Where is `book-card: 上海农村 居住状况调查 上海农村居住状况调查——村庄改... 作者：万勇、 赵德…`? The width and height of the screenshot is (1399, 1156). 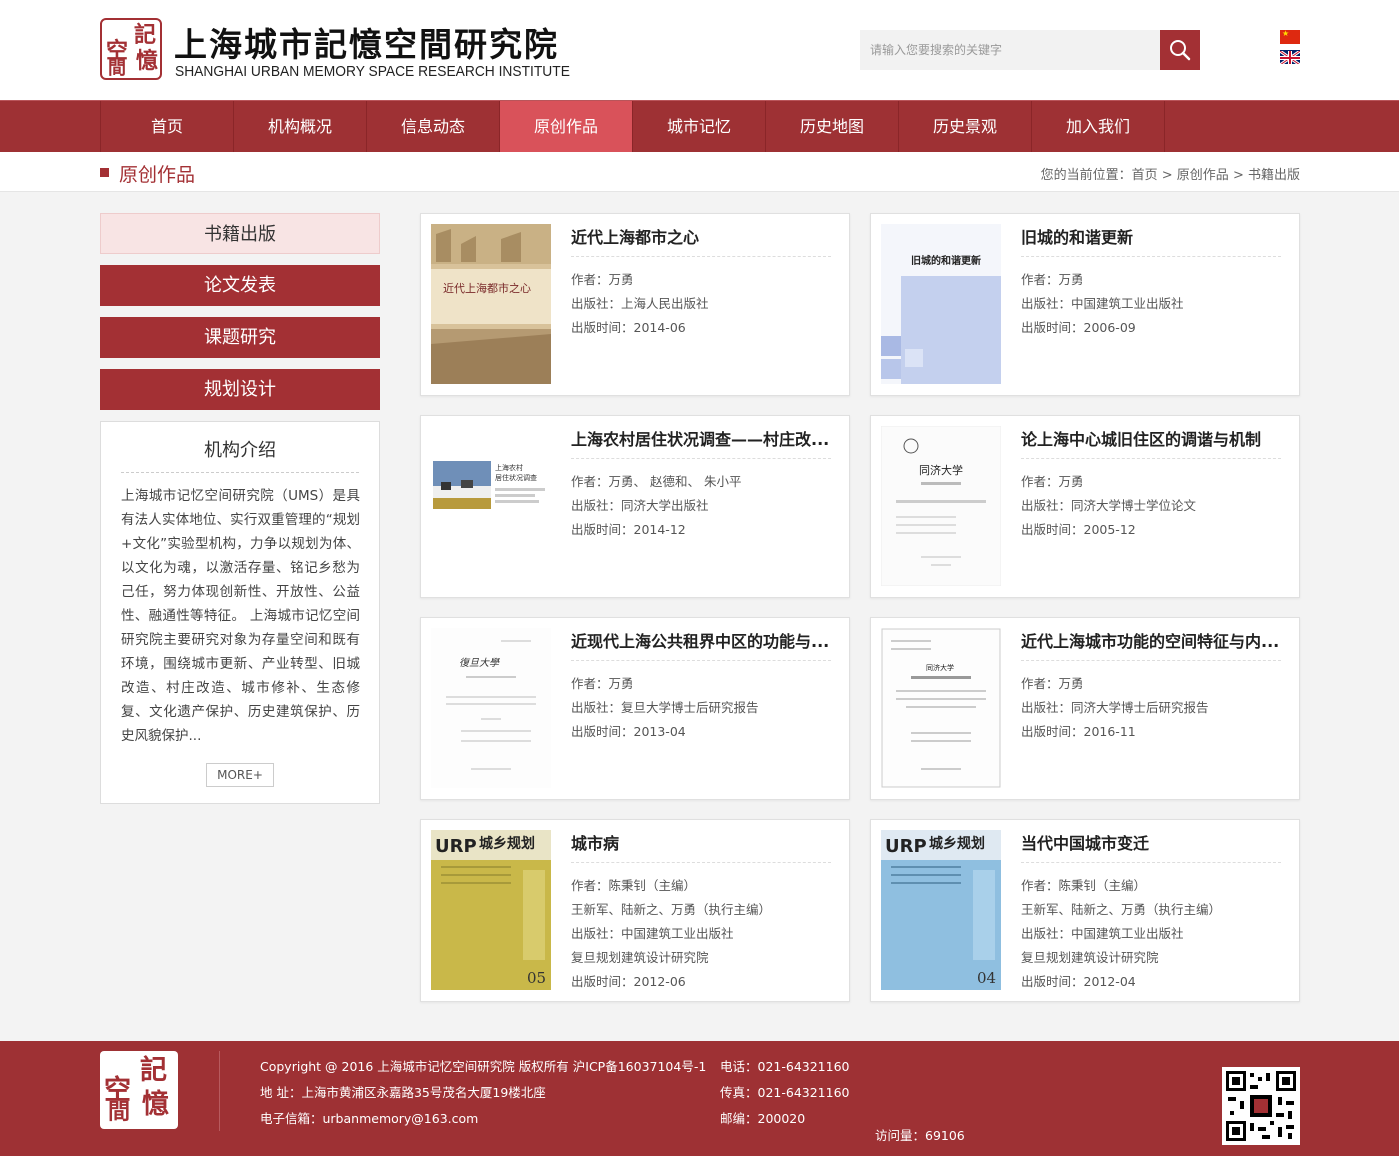 book-card: 上海农村 居住状况调查 上海农村居住状况调查——村庄改... 作者：万勇、 赵德… is located at coordinates (635, 506).